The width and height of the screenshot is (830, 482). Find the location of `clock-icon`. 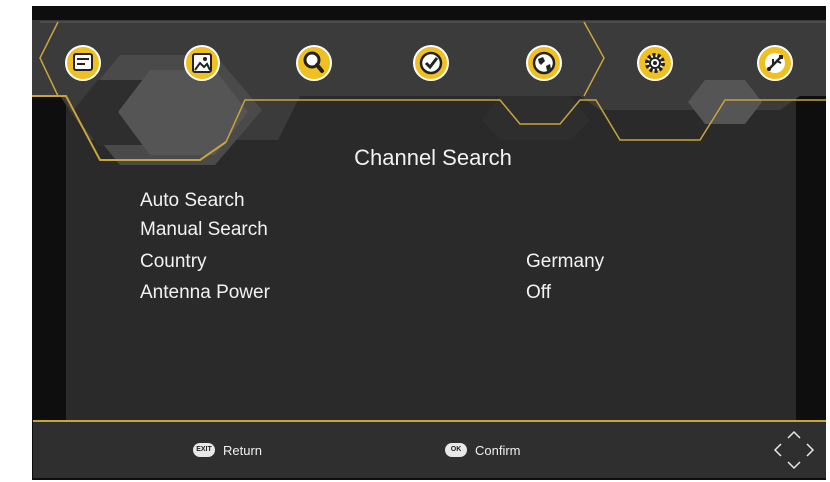

clock-icon is located at coordinates (431, 63).